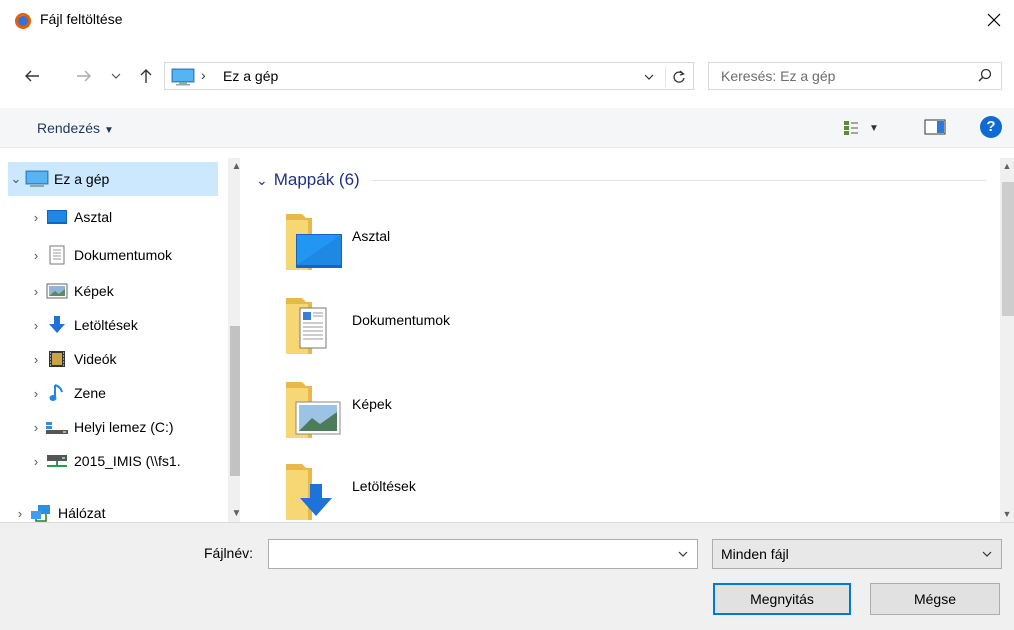  Describe the element at coordinates (868, 128) in the screenshot. I see `change-view-button: ▼` at that location.